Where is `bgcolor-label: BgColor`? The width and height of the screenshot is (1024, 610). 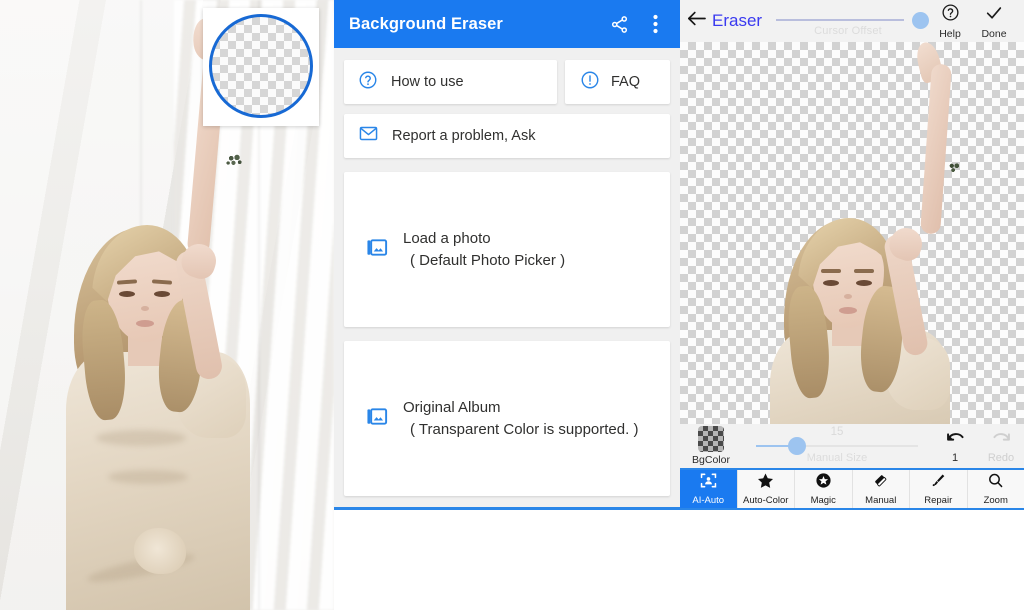
bgcolor-label: BgColor is located at coordinates (711, 460).